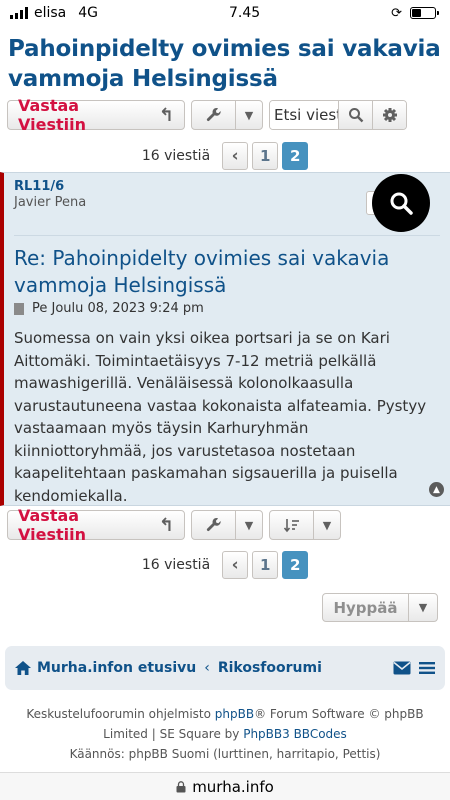 Image resolution: width=450 pixels, height=800 pixels. I want to click on footer-text: ® Forum Software © phpBB, so click(339, 714).